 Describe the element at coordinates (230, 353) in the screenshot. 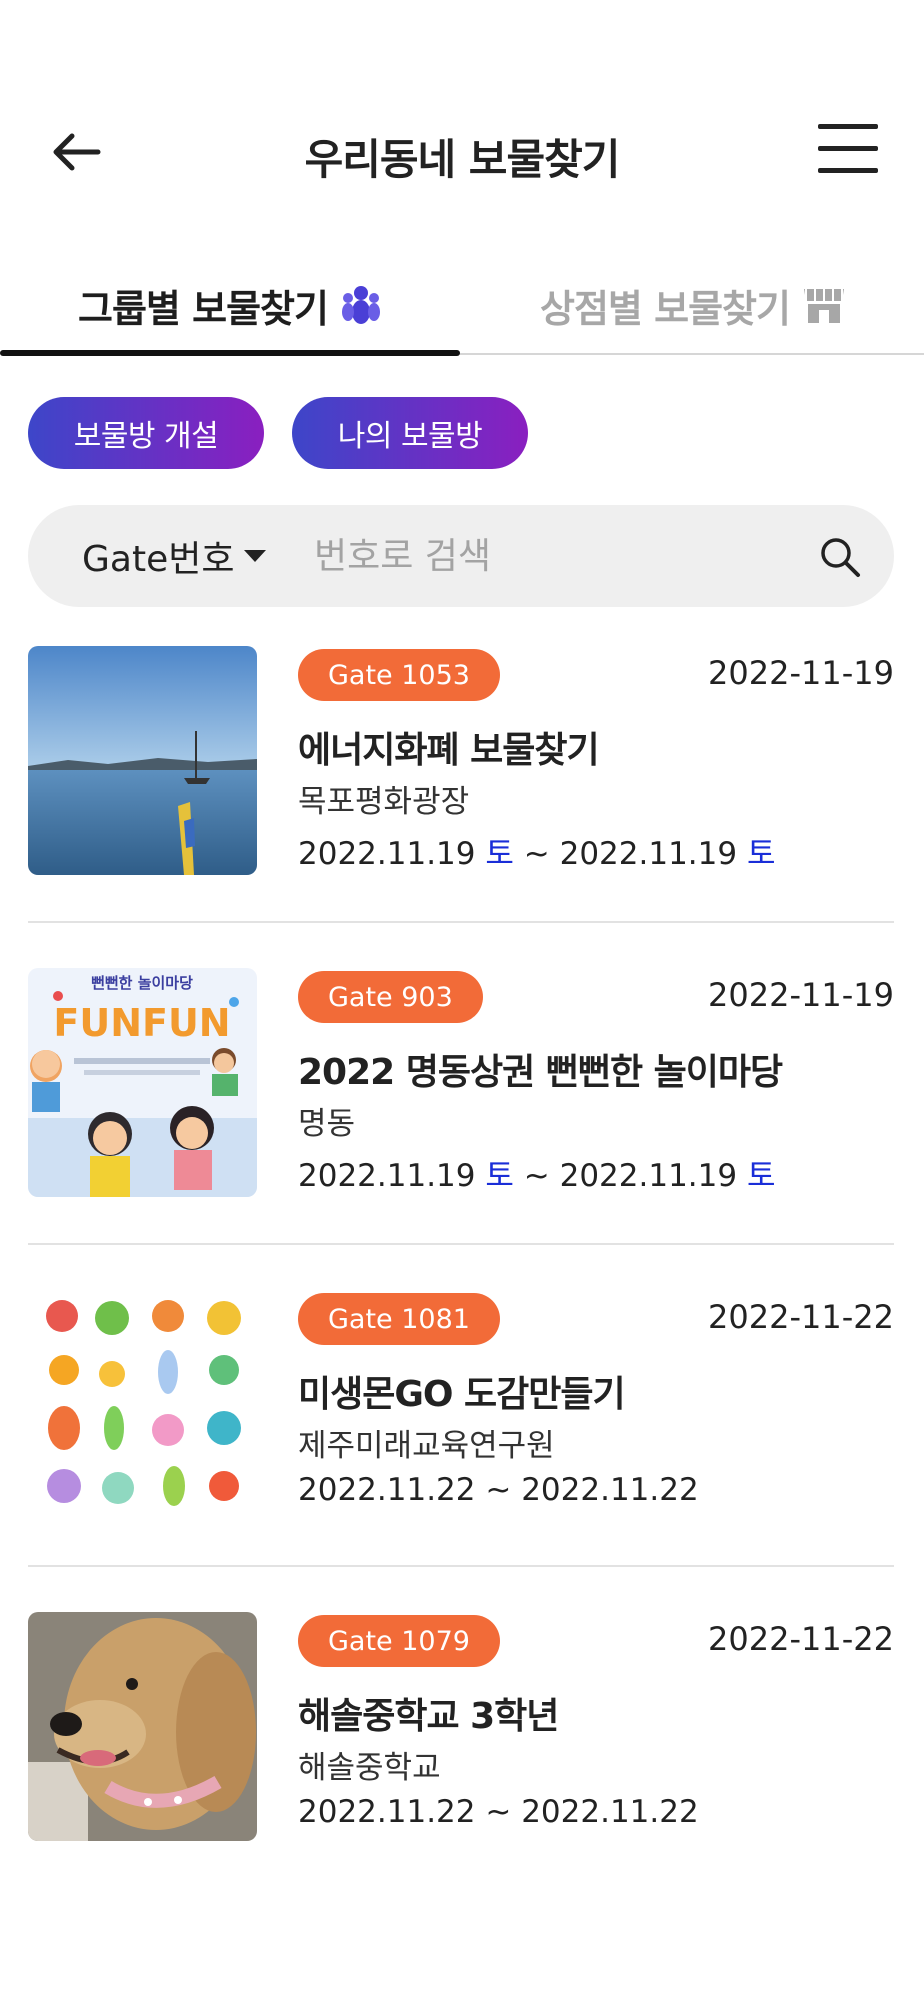

I see `active-tab-indicator` at that location.